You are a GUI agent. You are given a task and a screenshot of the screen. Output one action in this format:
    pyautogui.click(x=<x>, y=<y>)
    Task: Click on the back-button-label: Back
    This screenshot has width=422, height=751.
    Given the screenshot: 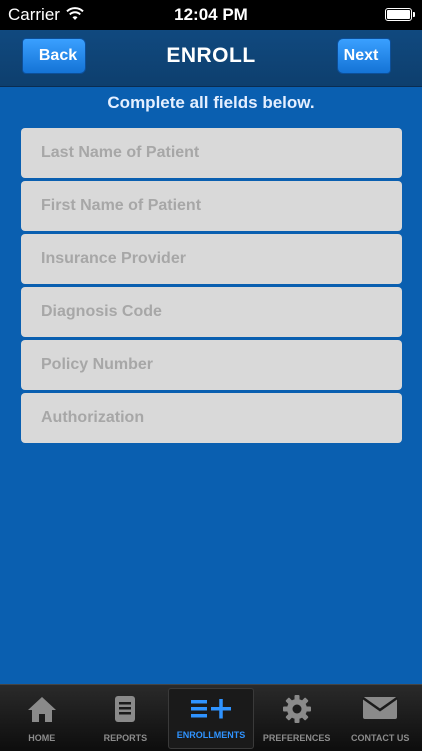 What is the action you would take?
    pyautogui.click(x=58, y=55)
    